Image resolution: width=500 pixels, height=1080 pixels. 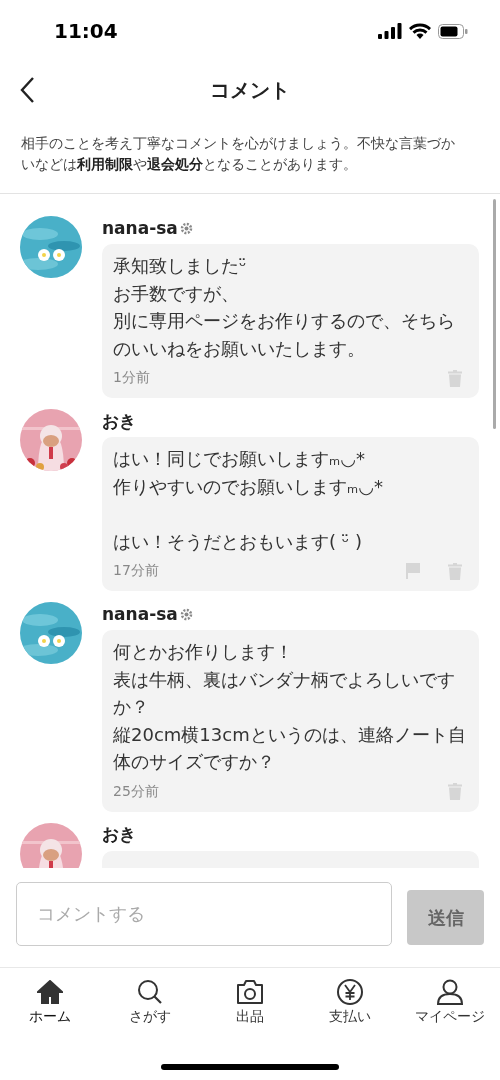 I want to click on status-time: 11:04, so click(x=86, y=31).